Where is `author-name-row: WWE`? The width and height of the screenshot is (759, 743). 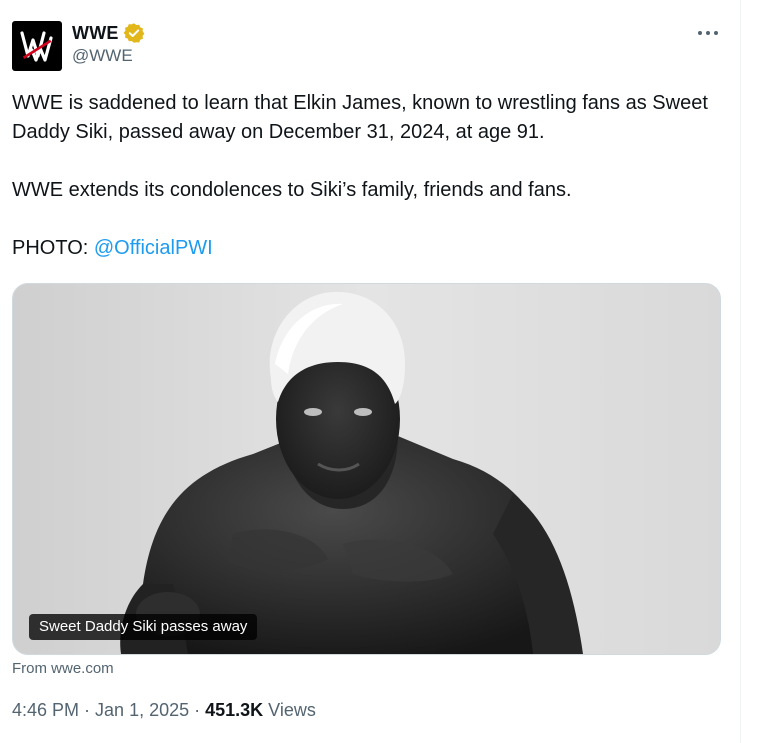
author-name-row: WWE is located at coordinates (108, 33).